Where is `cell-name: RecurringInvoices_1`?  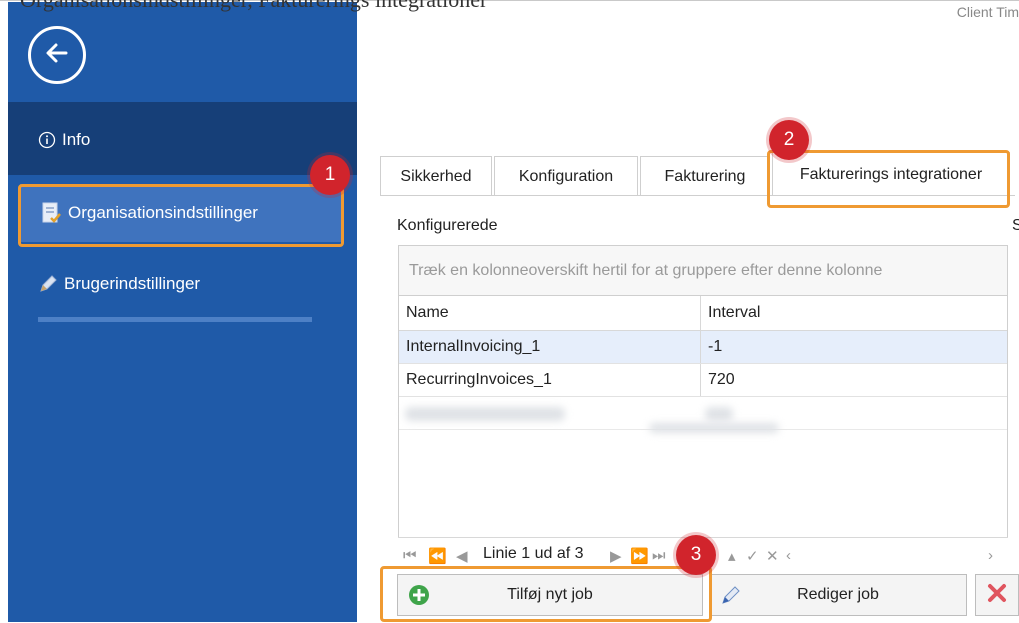
cell-name: RecurringInvoices_1 is located at coordinates (550, 380).